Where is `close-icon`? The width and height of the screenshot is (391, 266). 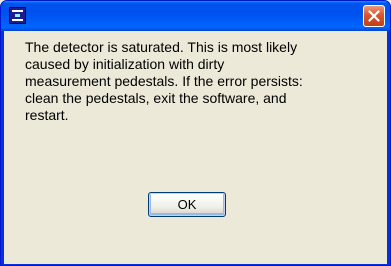 close-icon is located at coordinates (374, 16).